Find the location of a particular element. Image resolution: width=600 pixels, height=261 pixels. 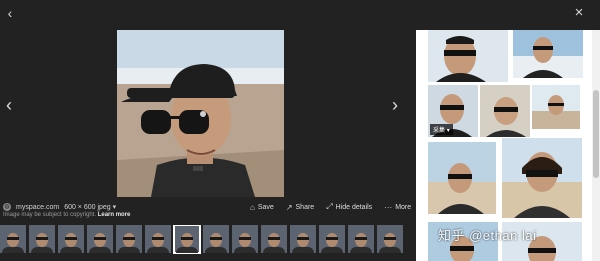

globe-icon: ◍ is located at coordinates (7, 207).